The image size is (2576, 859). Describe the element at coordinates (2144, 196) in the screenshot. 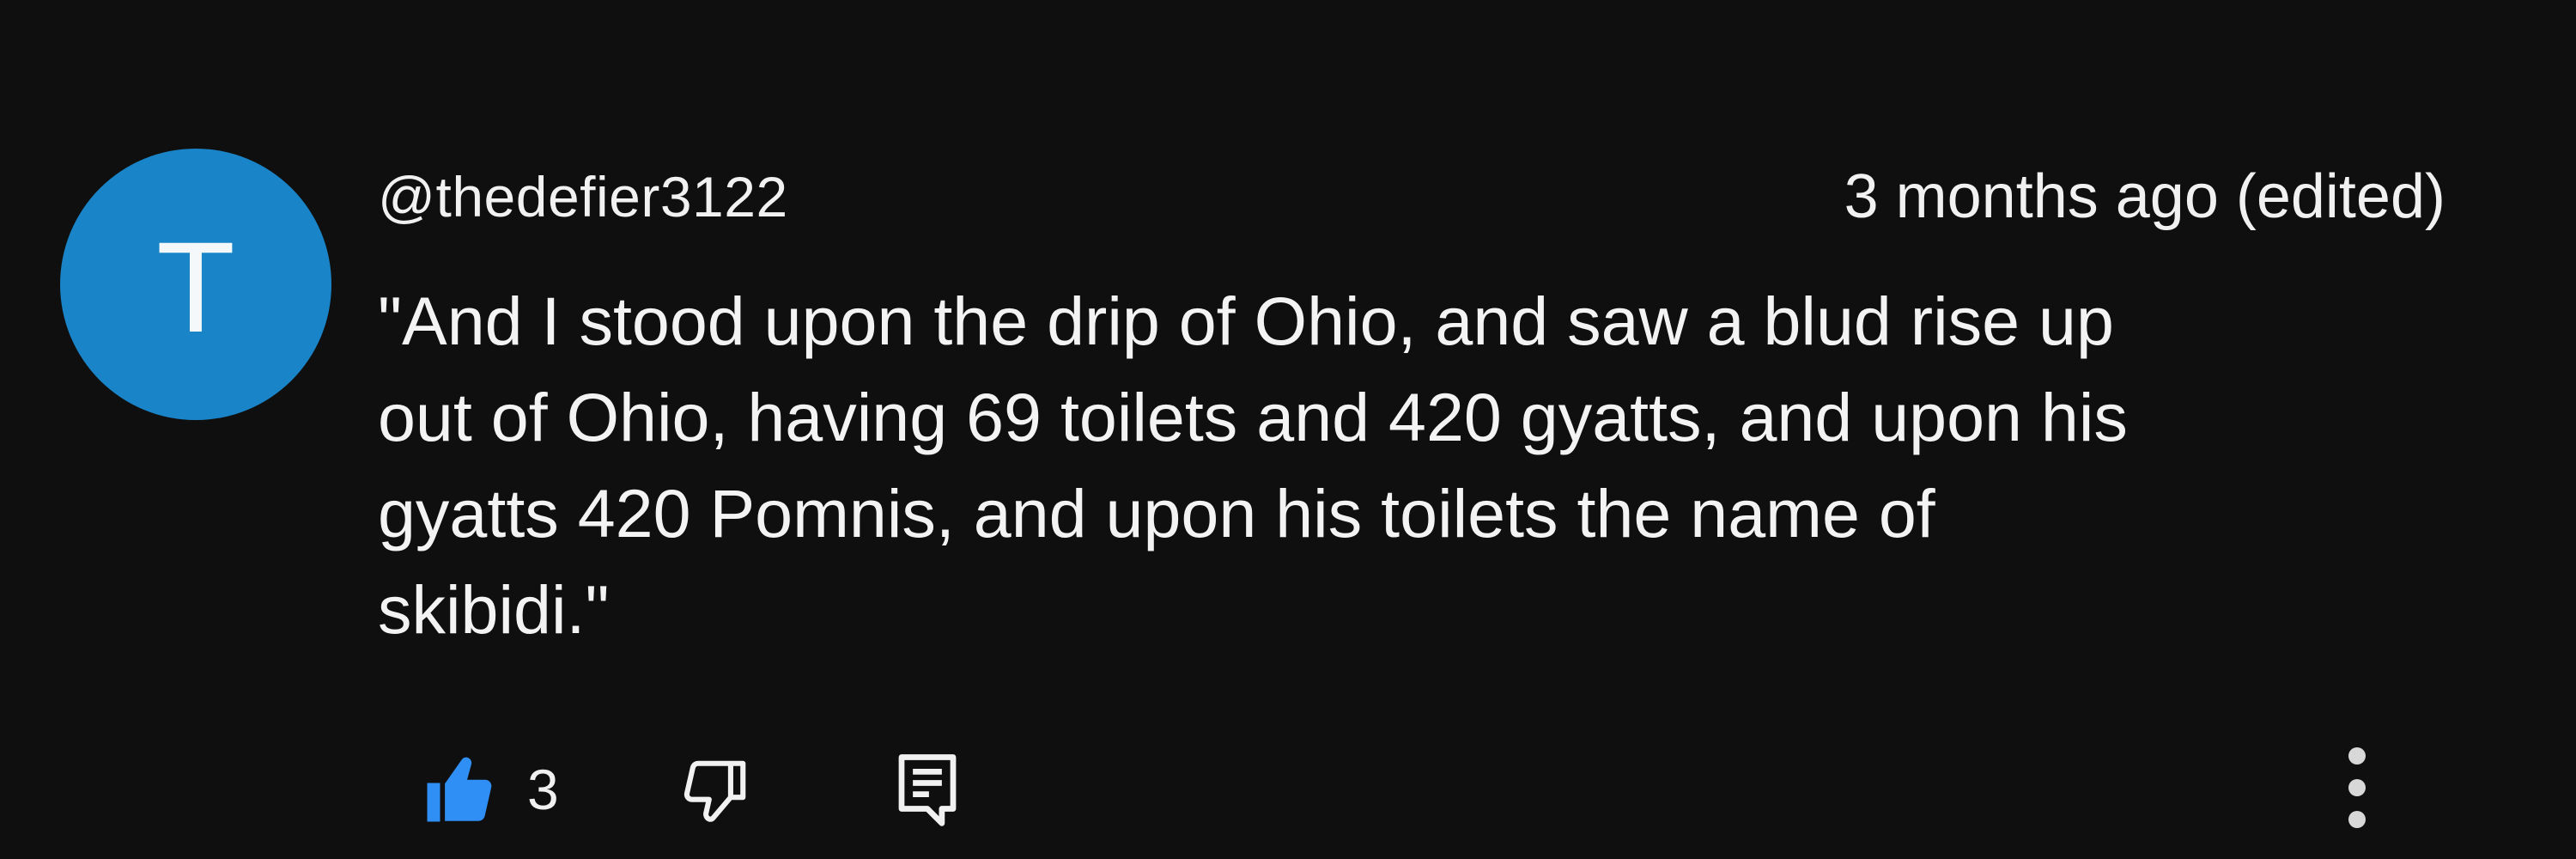

I see `comment-timestamp: 3 months ago (edited)` at that location.